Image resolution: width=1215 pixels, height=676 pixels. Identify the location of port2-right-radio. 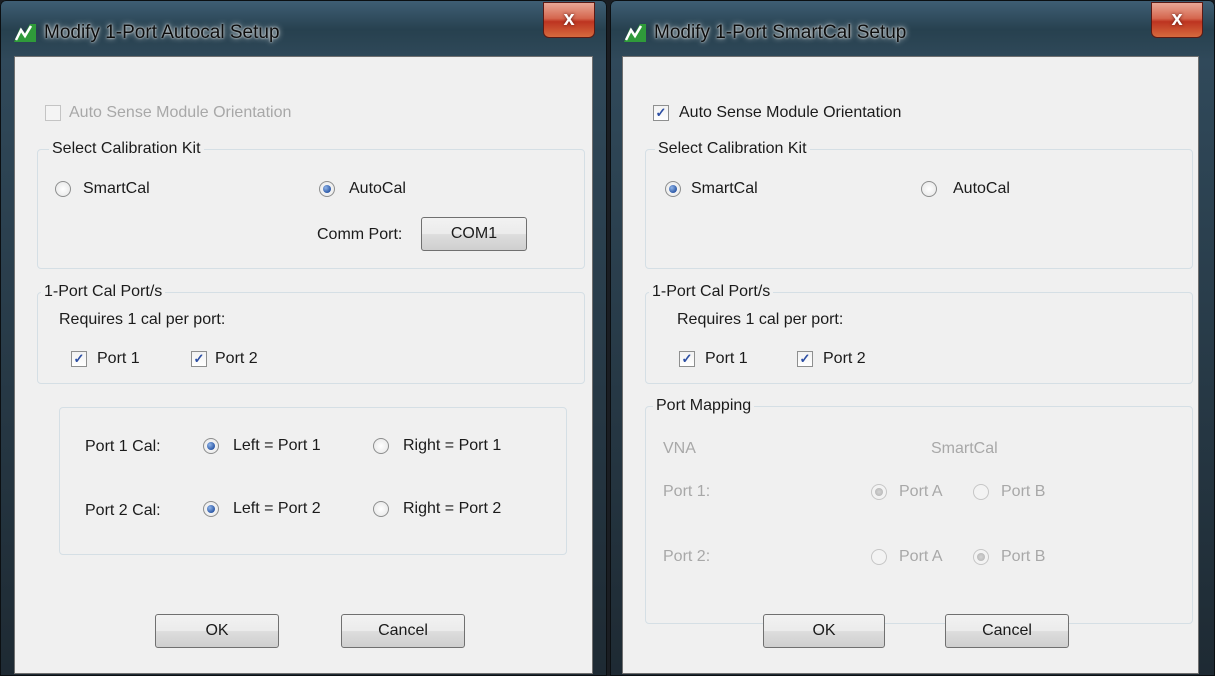
(381, 509).